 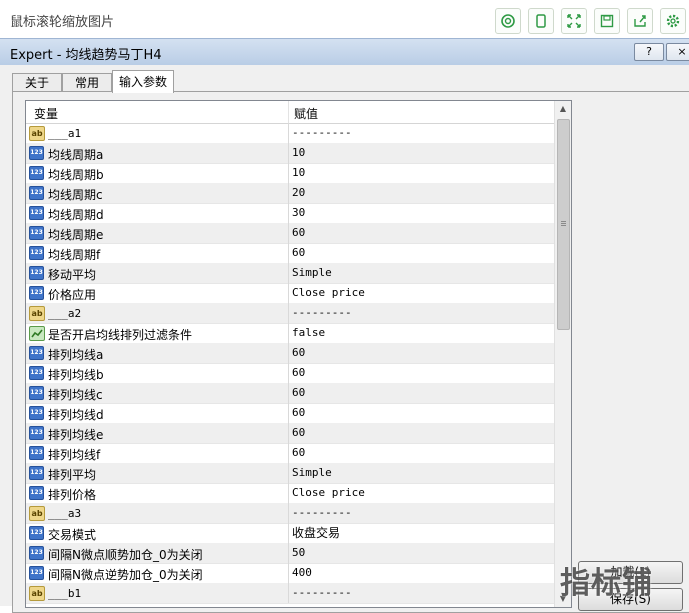 What do you see at coordinates (290, 513) in the screenshot?
I see `table-row: ab ___a3 ---------` at bounding box center [290, 513].